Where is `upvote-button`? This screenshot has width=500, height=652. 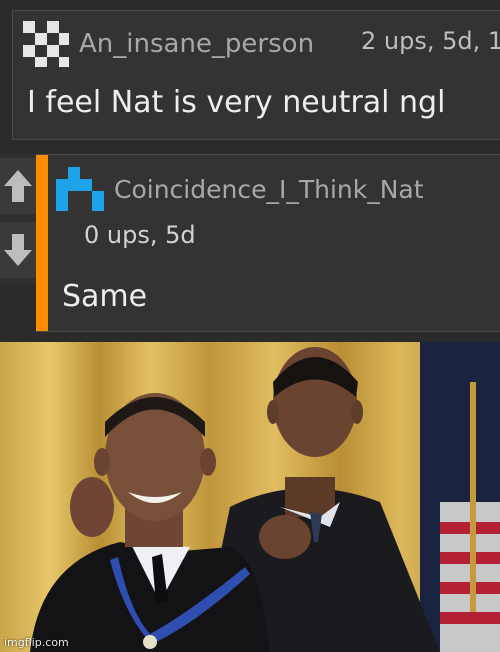 upvote-button is located at coordinates (18, 186).